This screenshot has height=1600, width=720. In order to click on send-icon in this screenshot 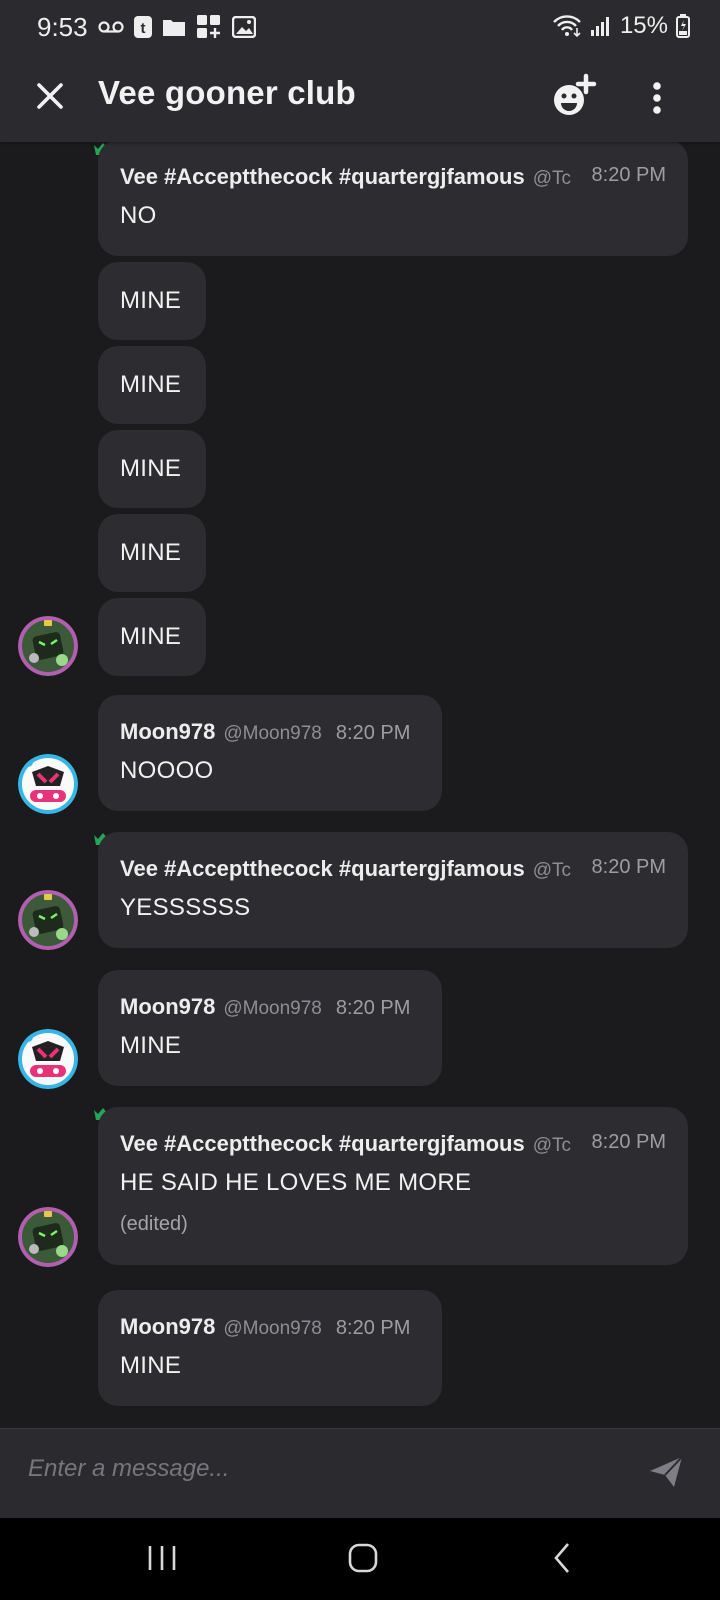, I will do `click(666, 1471)`.